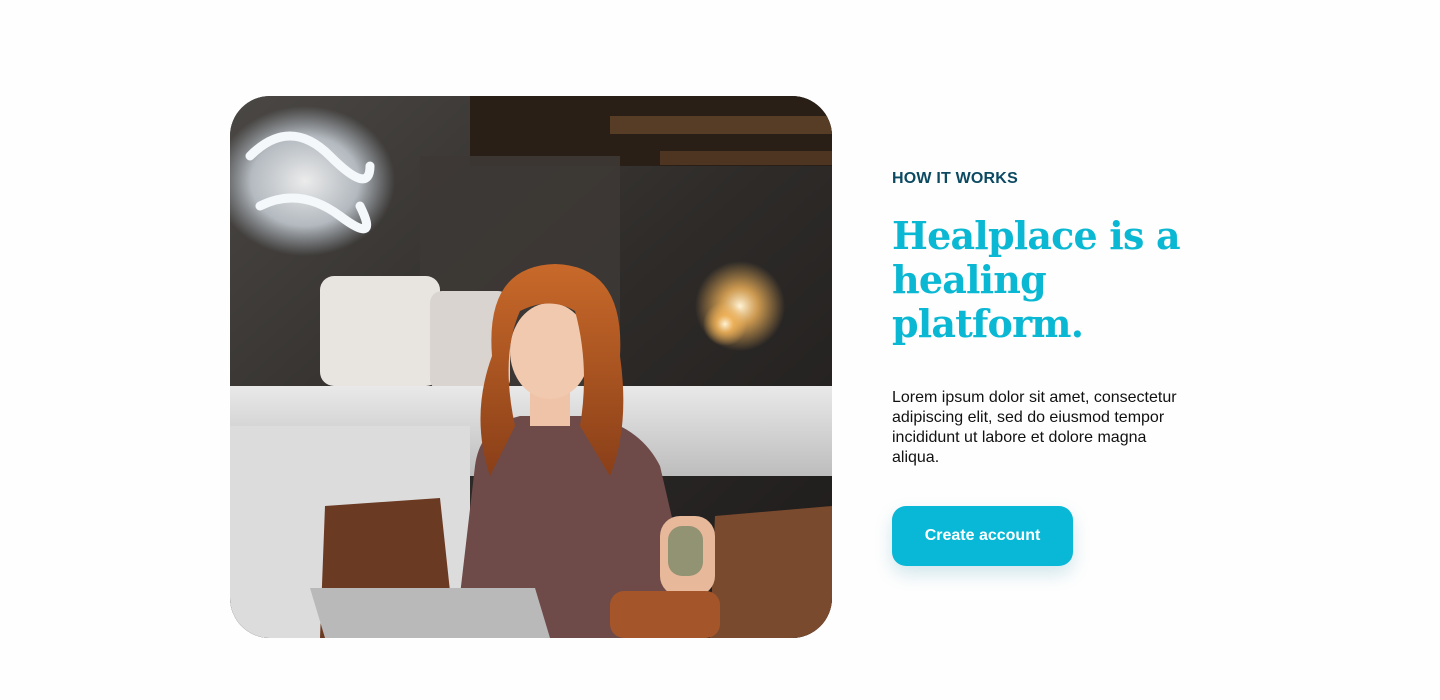 This screenshot has height=700, width=1440. Describe the element at coordinates (955, 178) in the screenshot. I see `section-eyebrow: HOW IT WORKS` at that location.